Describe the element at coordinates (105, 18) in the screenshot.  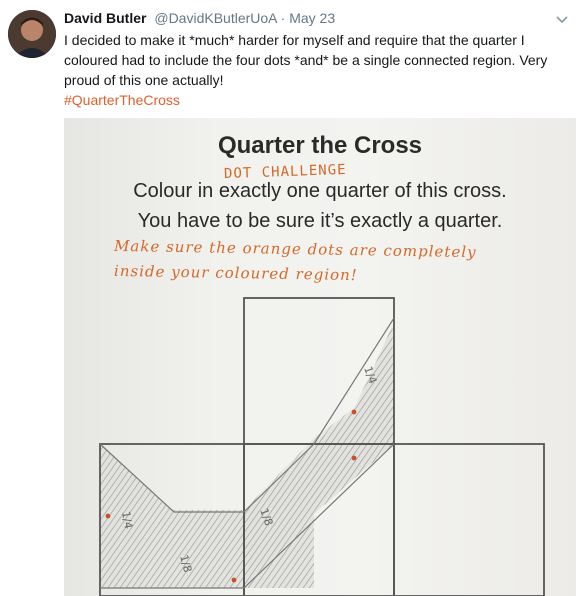
I see `display-name: David Butler` at that location.